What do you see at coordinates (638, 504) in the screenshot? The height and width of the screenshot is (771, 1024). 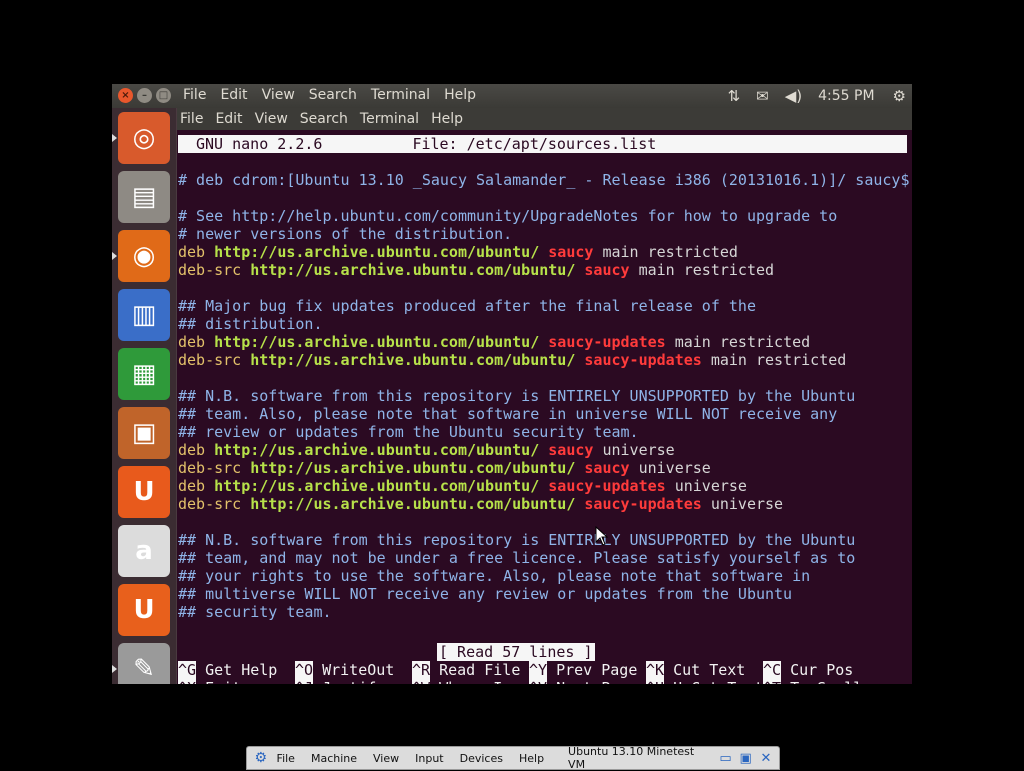 I see `line-segment-dist: saucy-updates` at bounding box center [638, 504].